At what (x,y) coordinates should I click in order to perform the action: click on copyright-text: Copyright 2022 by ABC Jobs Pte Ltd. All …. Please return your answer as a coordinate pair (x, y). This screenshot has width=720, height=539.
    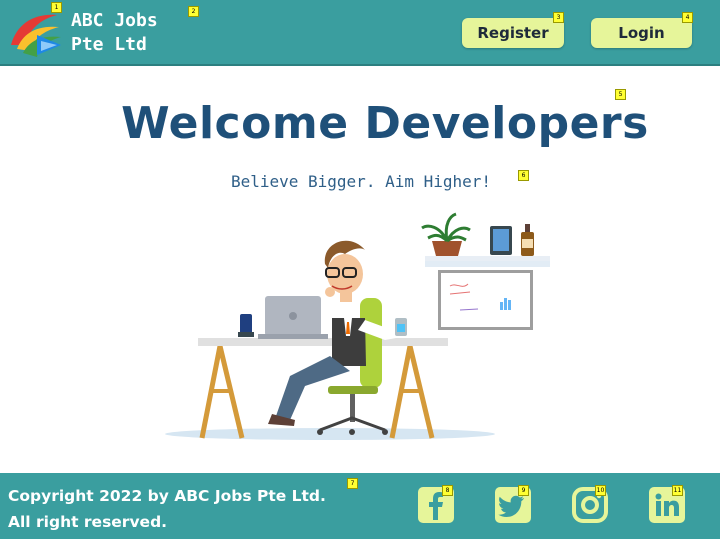
    Looking at the image, I should click on (167, 509).